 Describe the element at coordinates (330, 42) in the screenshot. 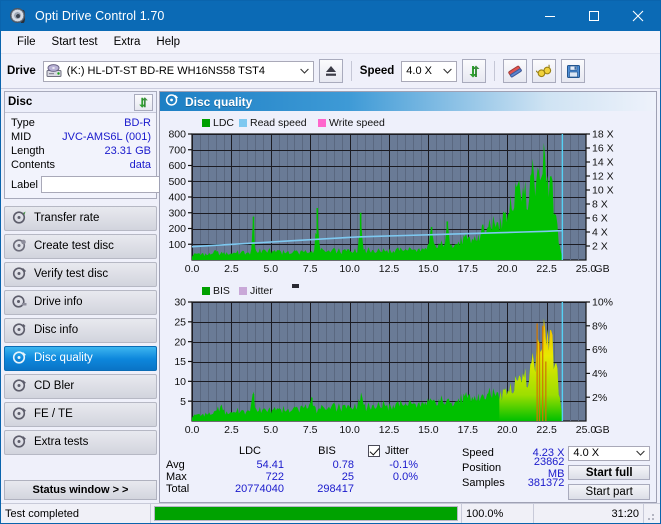

I see `menu-bar: File Start test Extra Help` at that location.